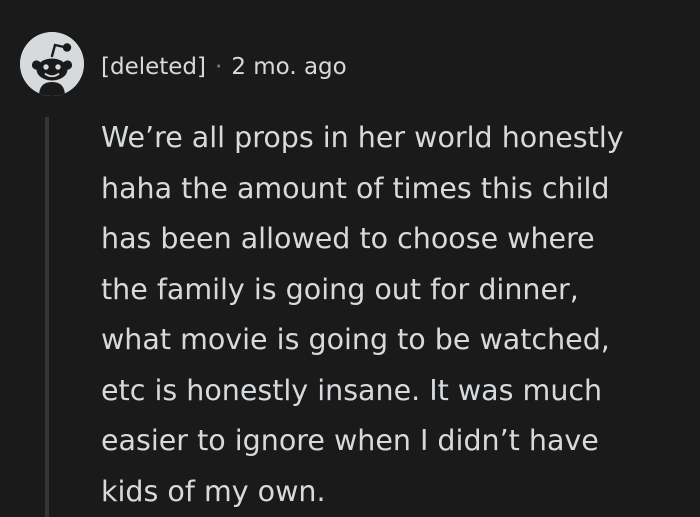  I want to click on comment-body-line: haha the amount of times this child, so click(355, 188).